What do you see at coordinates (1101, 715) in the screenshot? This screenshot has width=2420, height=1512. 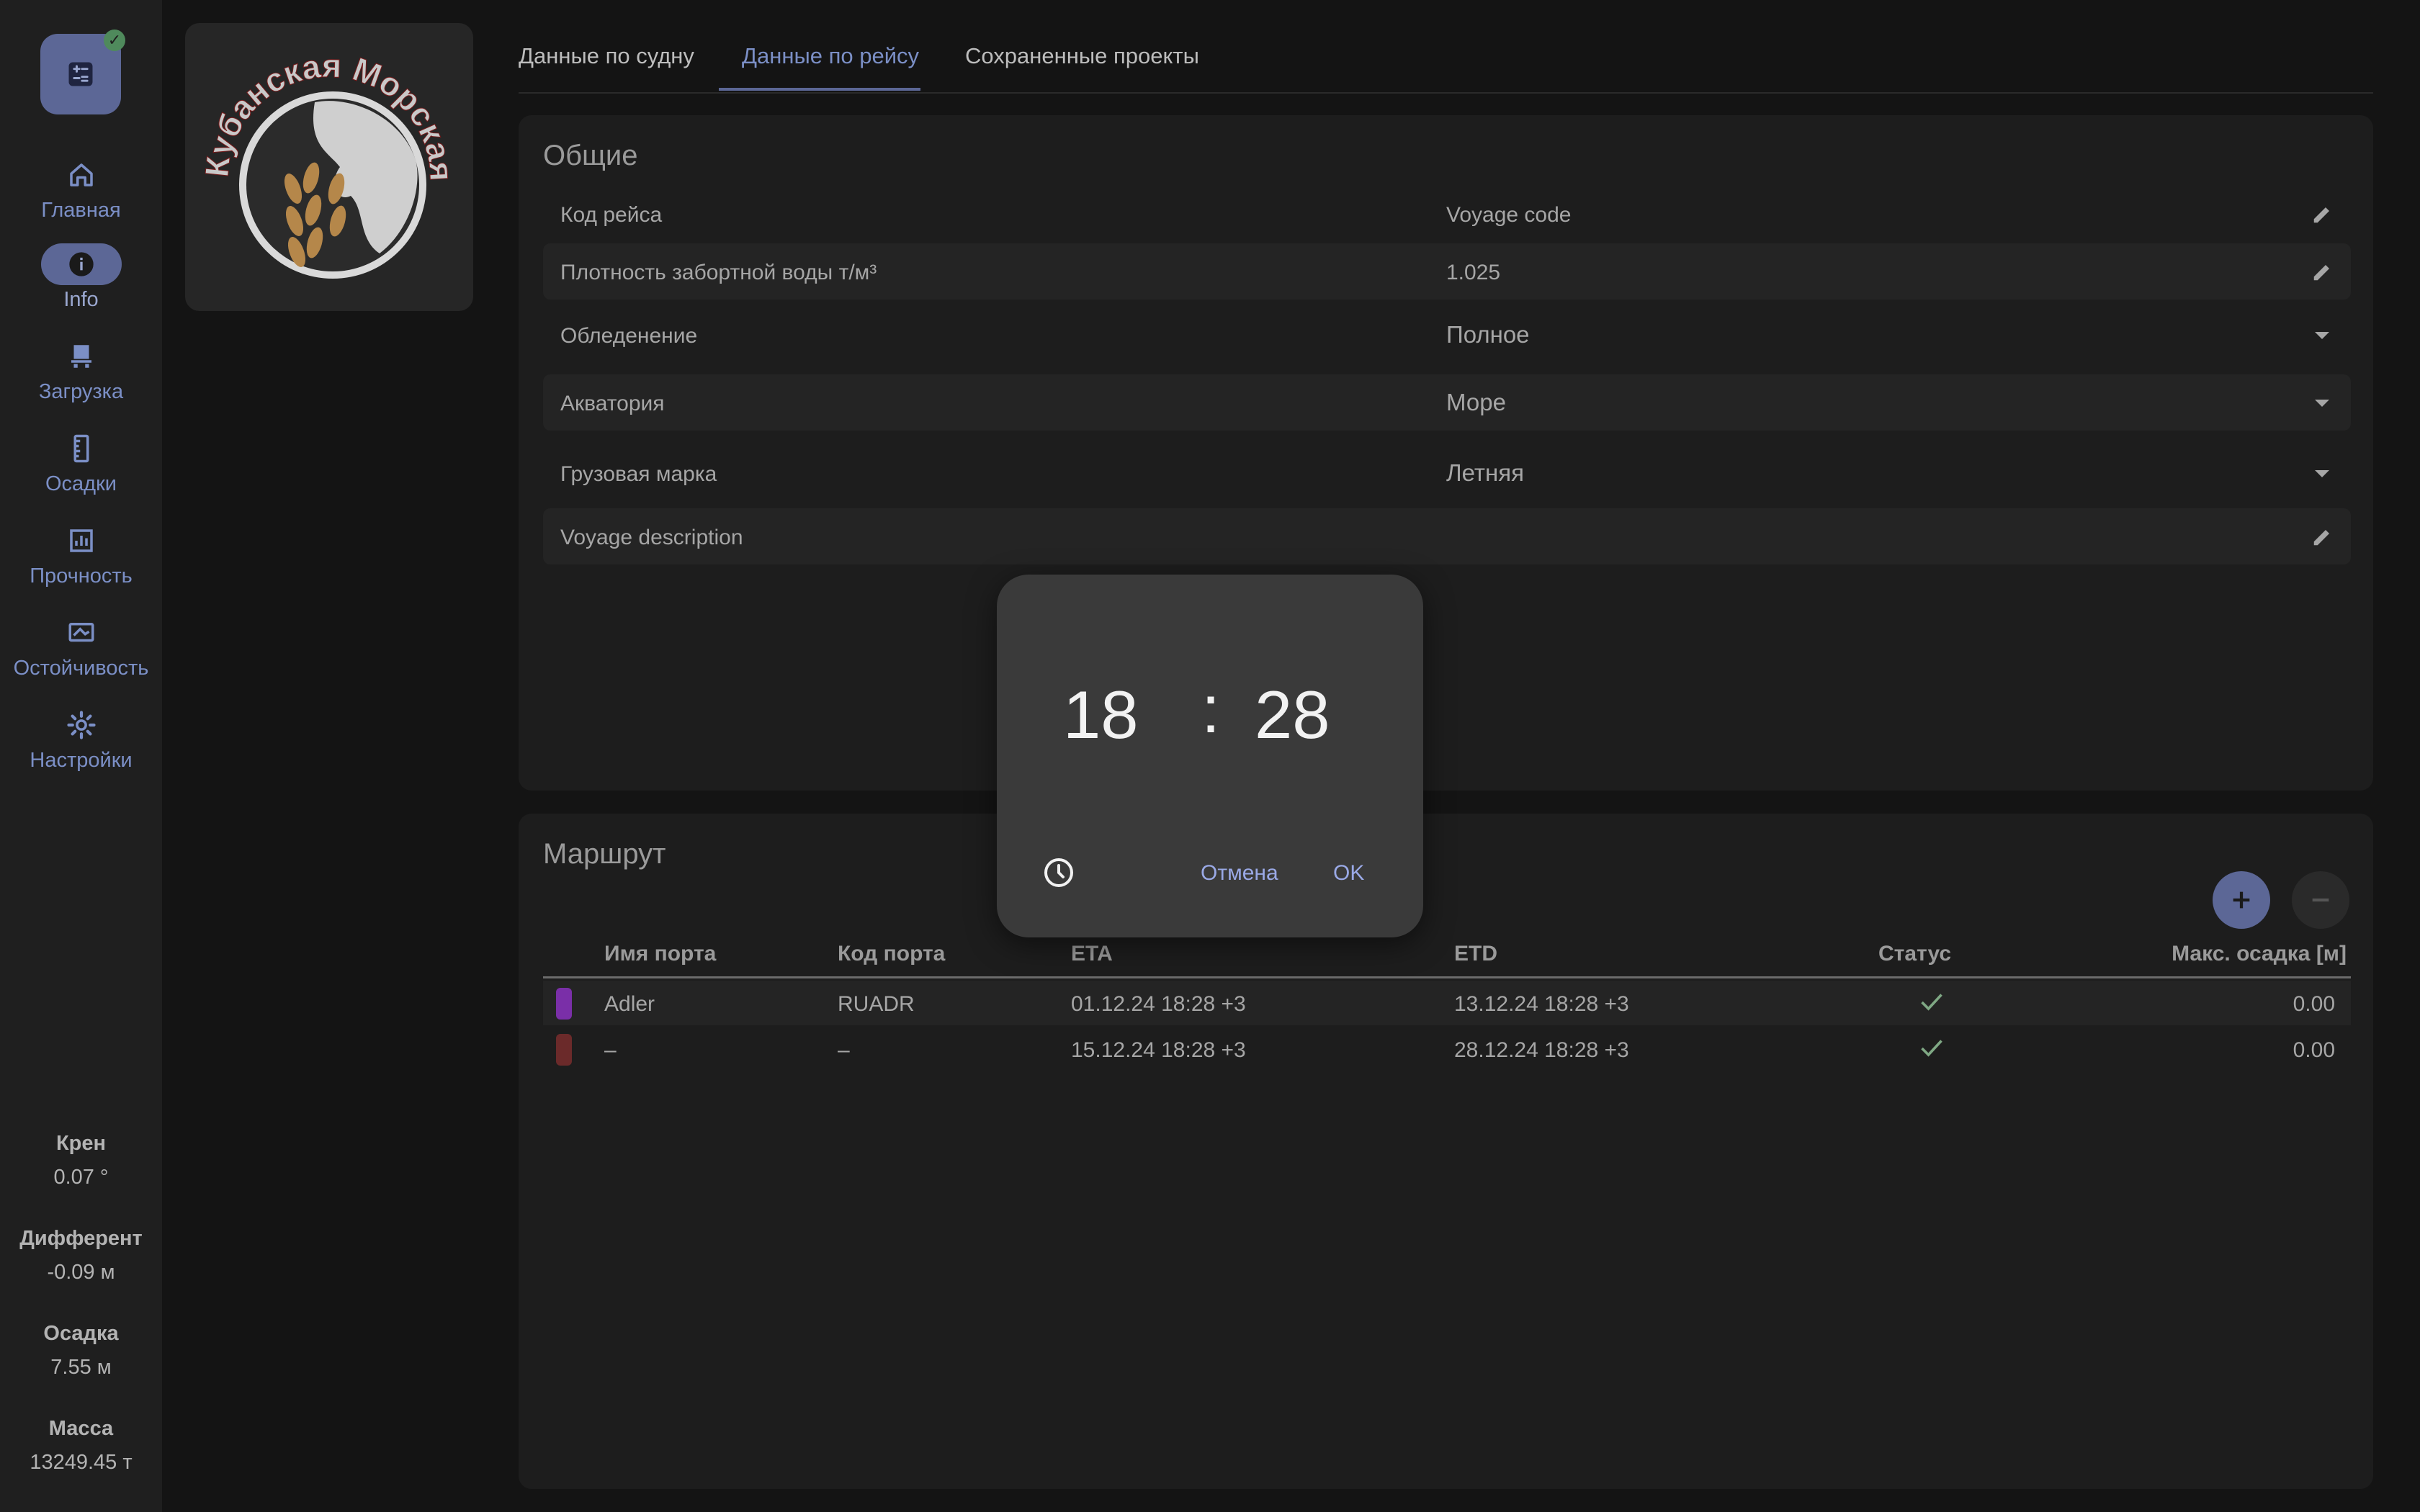 I see `hours-value: 18` at bounding box center [1101, 715].